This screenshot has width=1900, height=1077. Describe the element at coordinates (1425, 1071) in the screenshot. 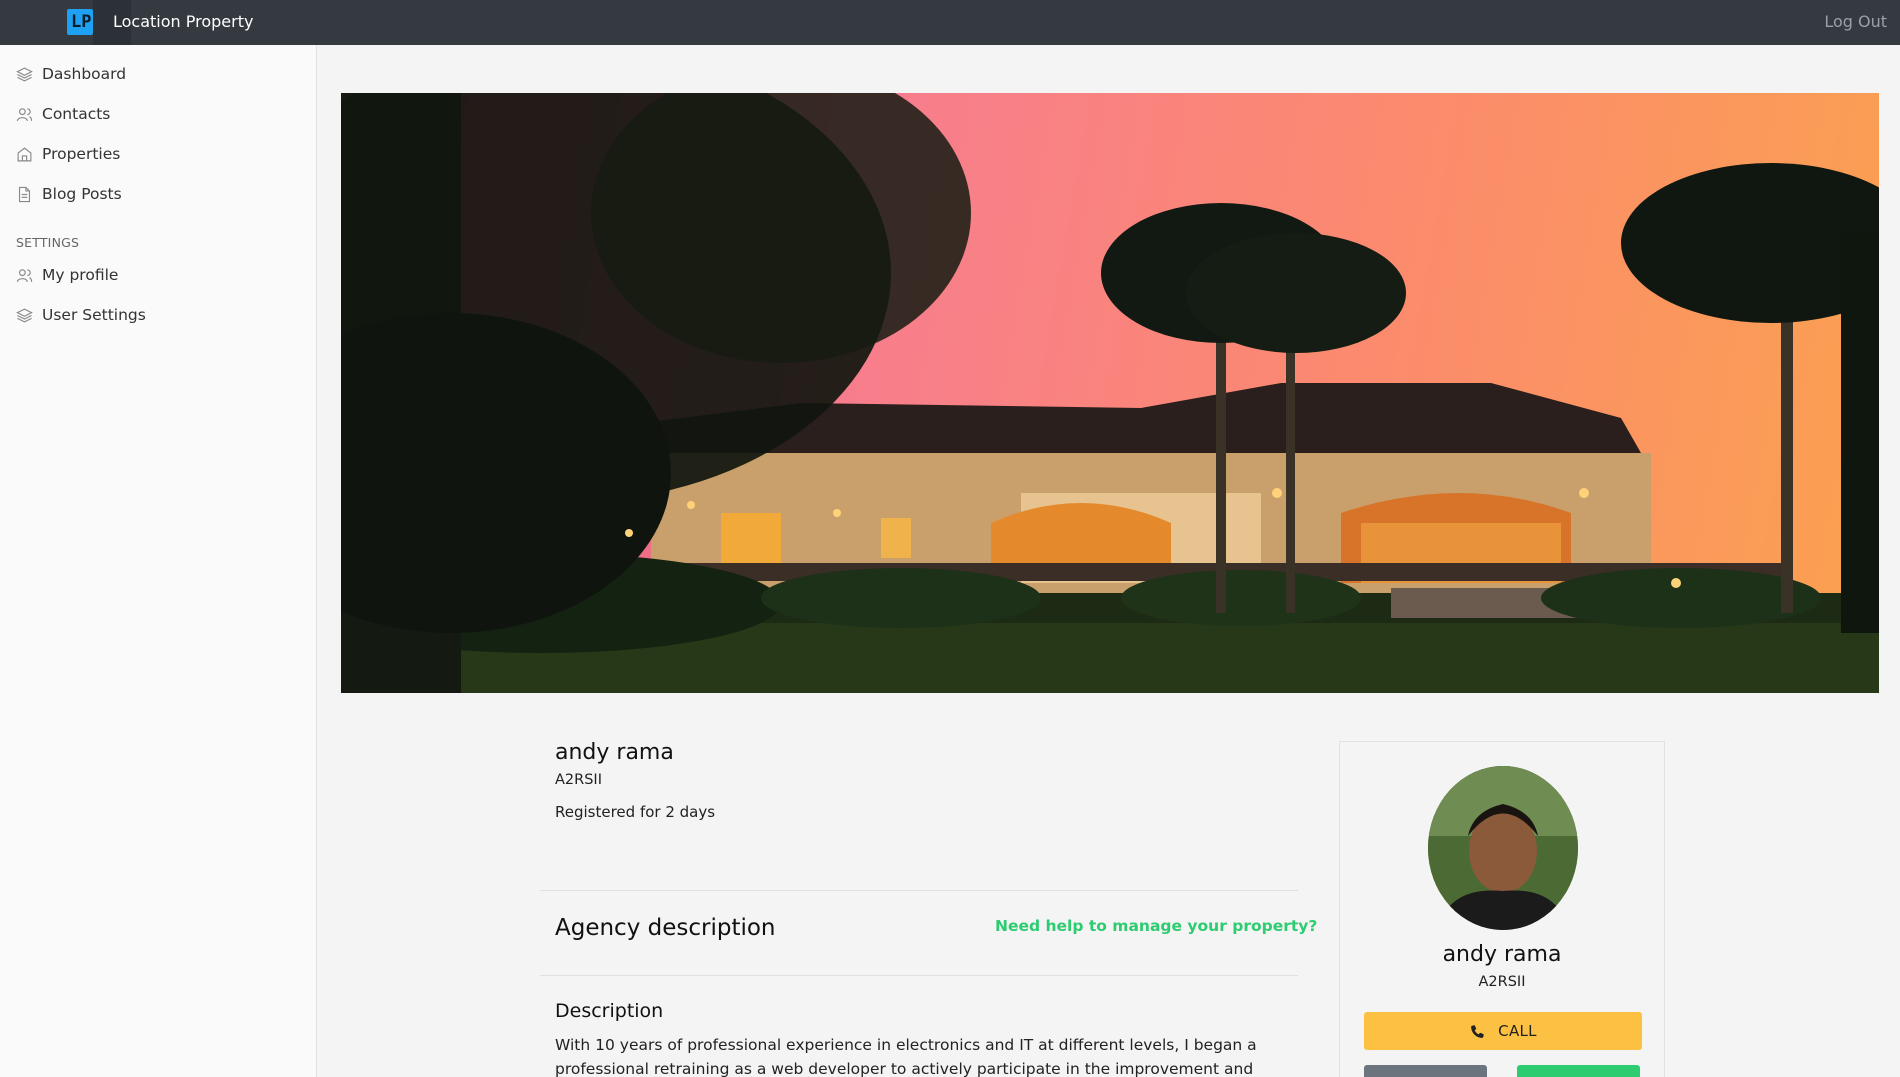

I see `secondary-action-button` at that location.